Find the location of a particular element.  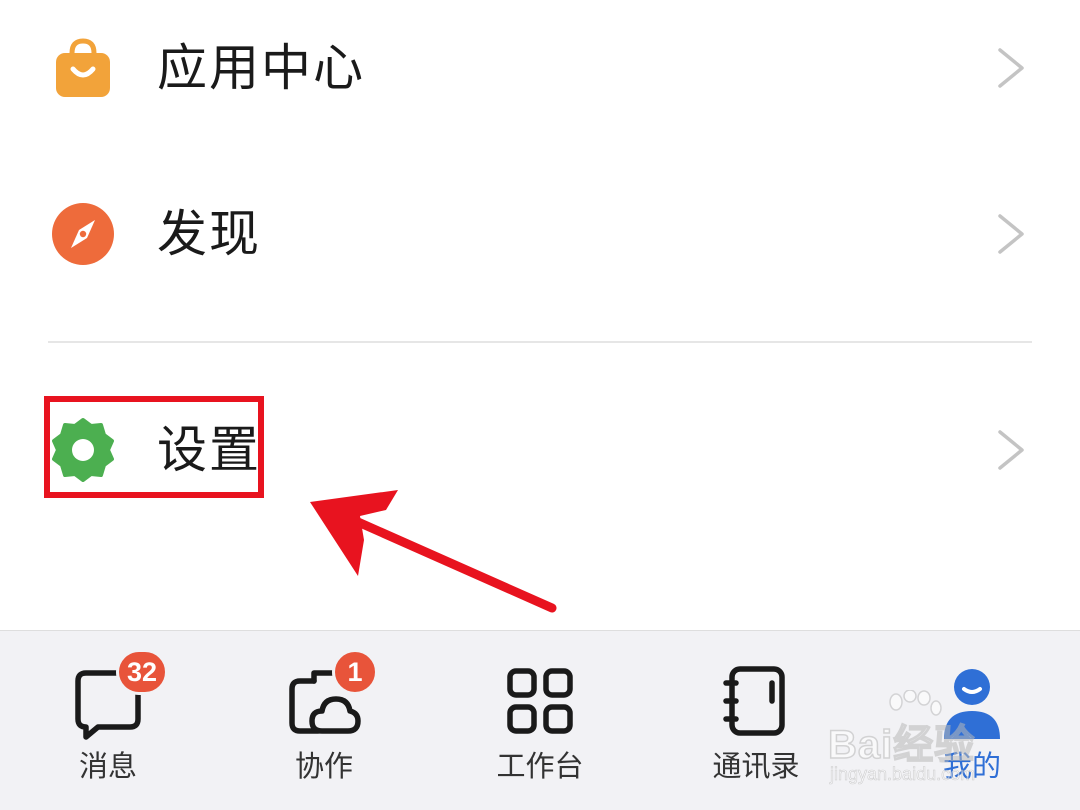

tab-contacts: 通讯录 is located at coordinates (756, 720).